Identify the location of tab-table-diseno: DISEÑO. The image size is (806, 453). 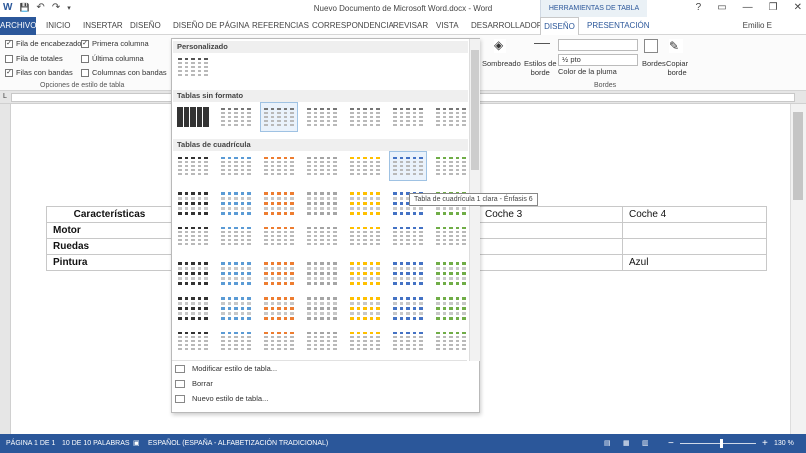
(559, 26).